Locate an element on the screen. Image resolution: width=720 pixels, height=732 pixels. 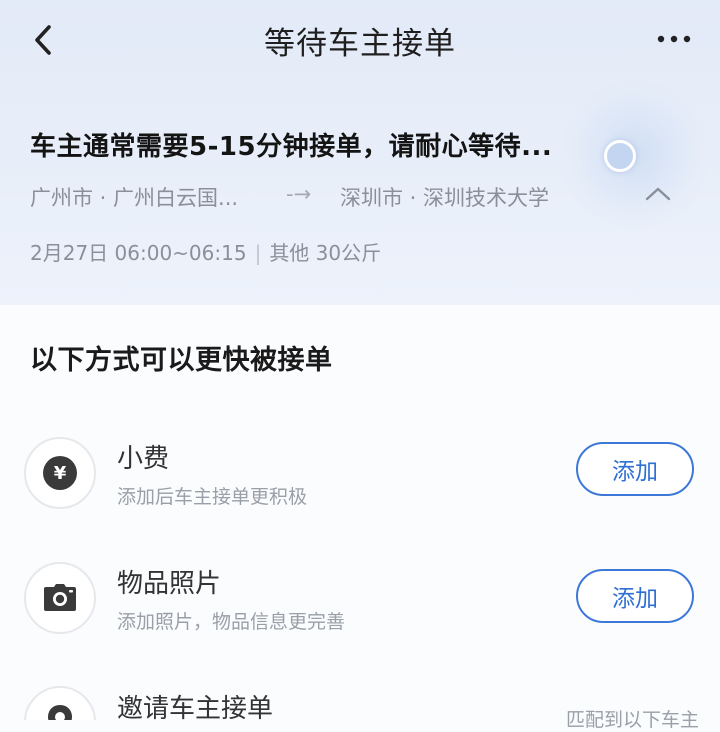
option-title: 小费 is located at coordinates (143, 459).